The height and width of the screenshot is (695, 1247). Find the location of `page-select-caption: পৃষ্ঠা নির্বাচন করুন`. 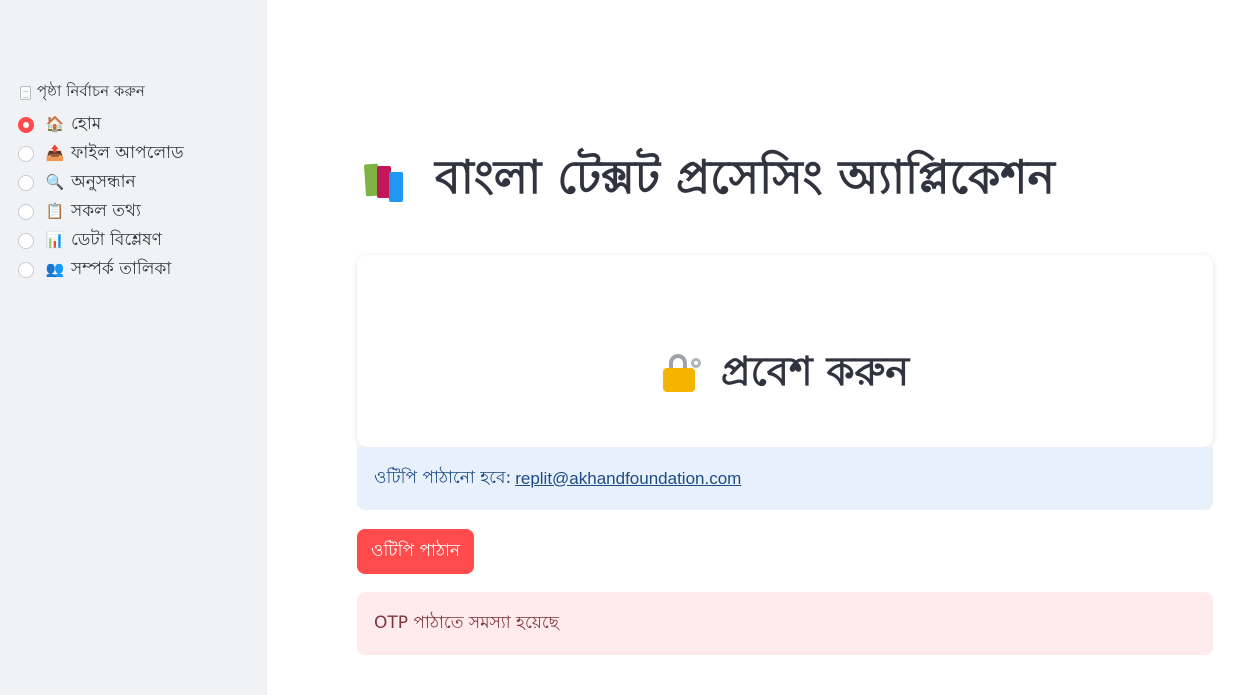

page-select-caption: পৃষ্ঠা নির্বাচন করুন is located at coordinates (82, 92).